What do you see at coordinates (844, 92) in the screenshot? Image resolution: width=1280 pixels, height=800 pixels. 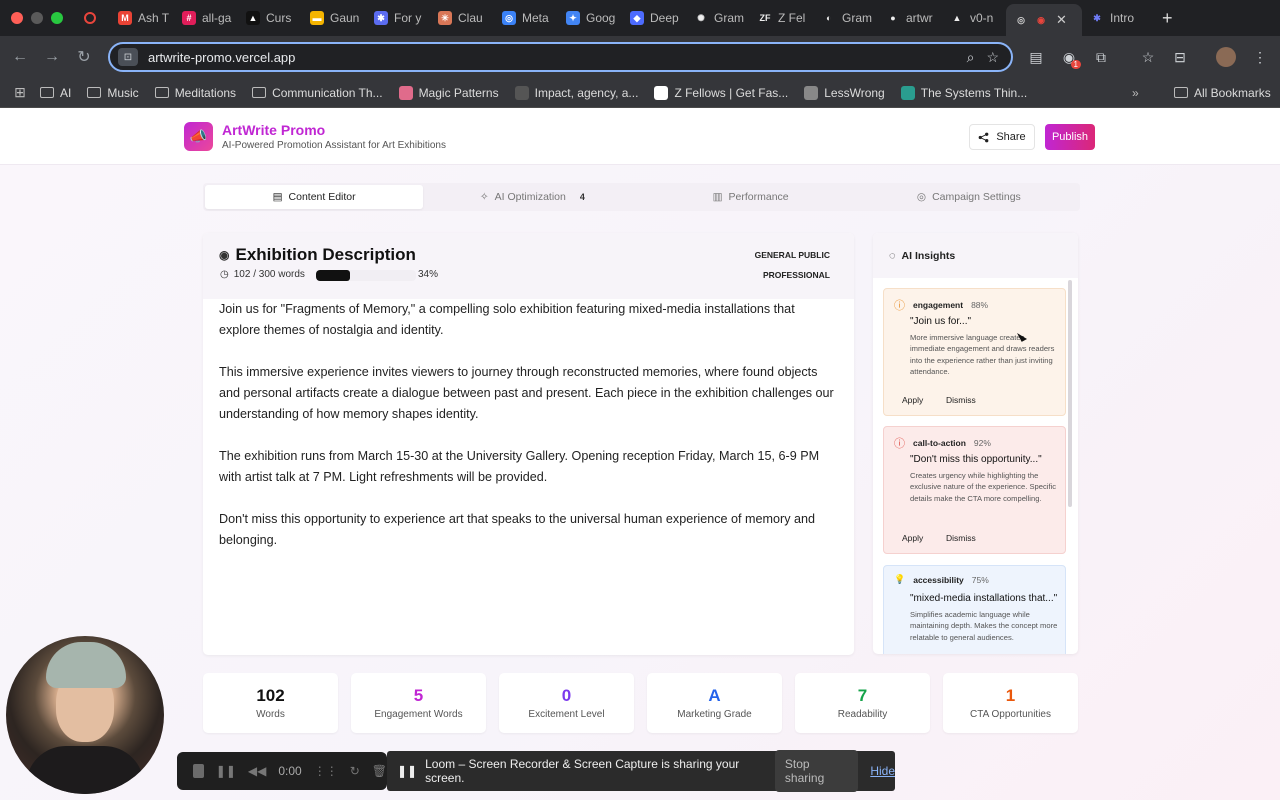 I see `bookmark-item: LessWrong` at bounding box center [844, 92].